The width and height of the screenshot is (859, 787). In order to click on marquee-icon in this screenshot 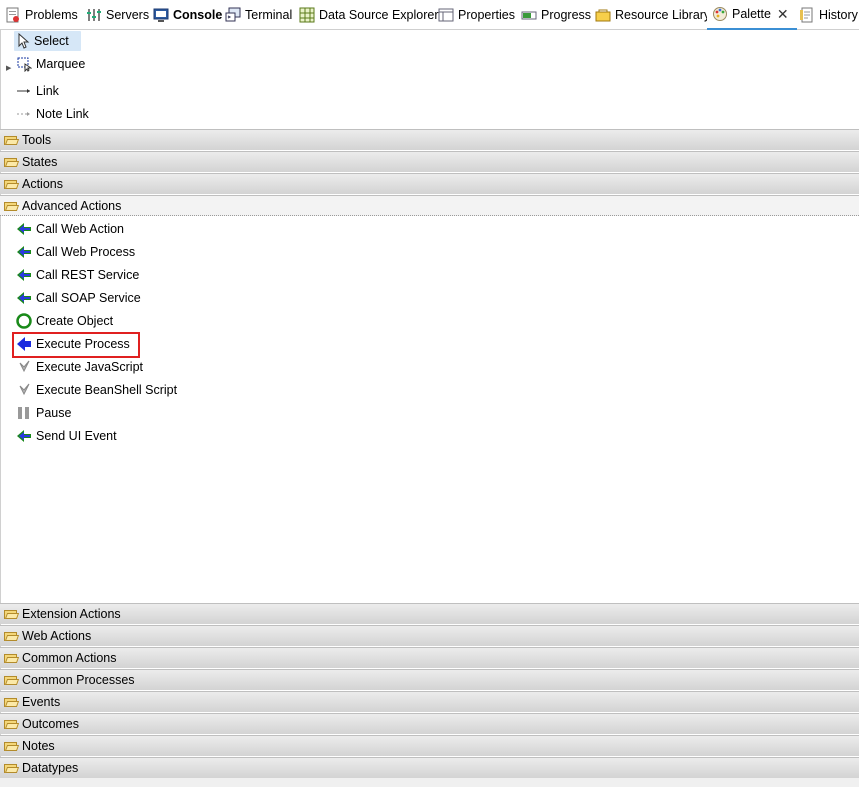, I will do `click(24, 64)`.